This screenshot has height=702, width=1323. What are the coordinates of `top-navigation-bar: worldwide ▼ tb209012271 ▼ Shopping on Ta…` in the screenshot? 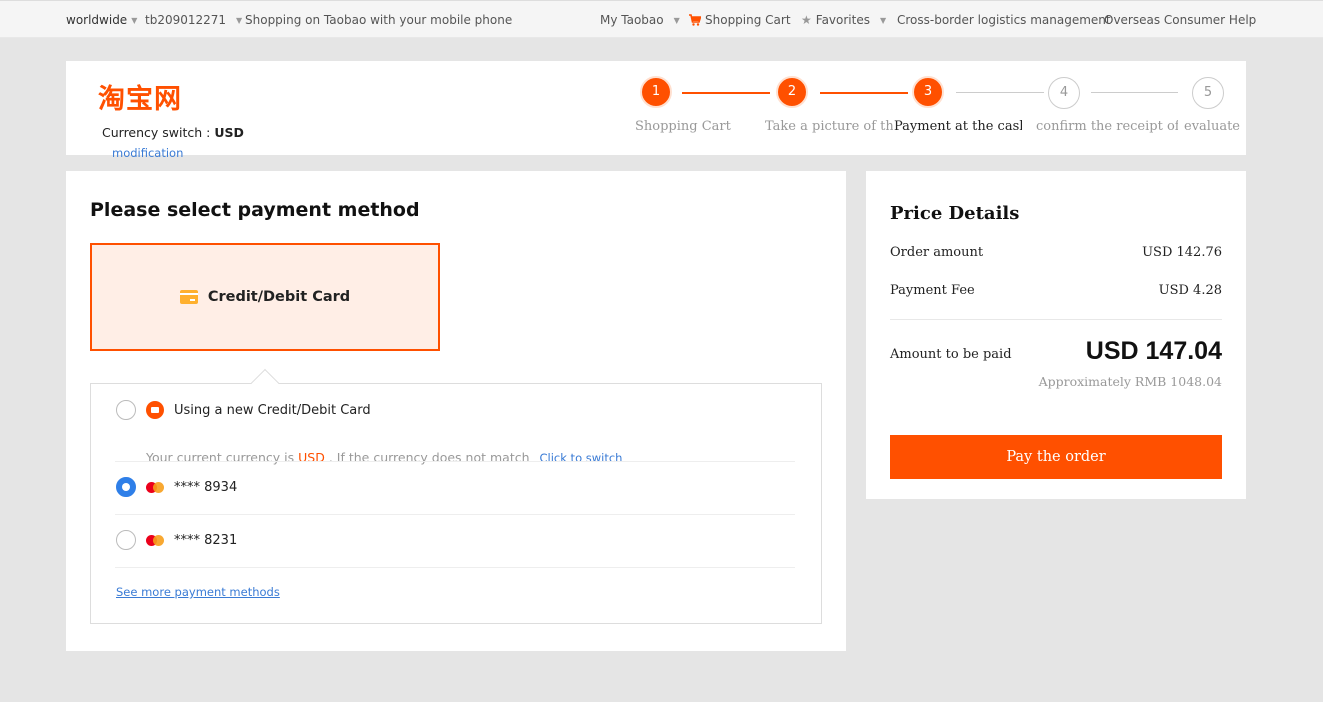 It's located at (661, 19).